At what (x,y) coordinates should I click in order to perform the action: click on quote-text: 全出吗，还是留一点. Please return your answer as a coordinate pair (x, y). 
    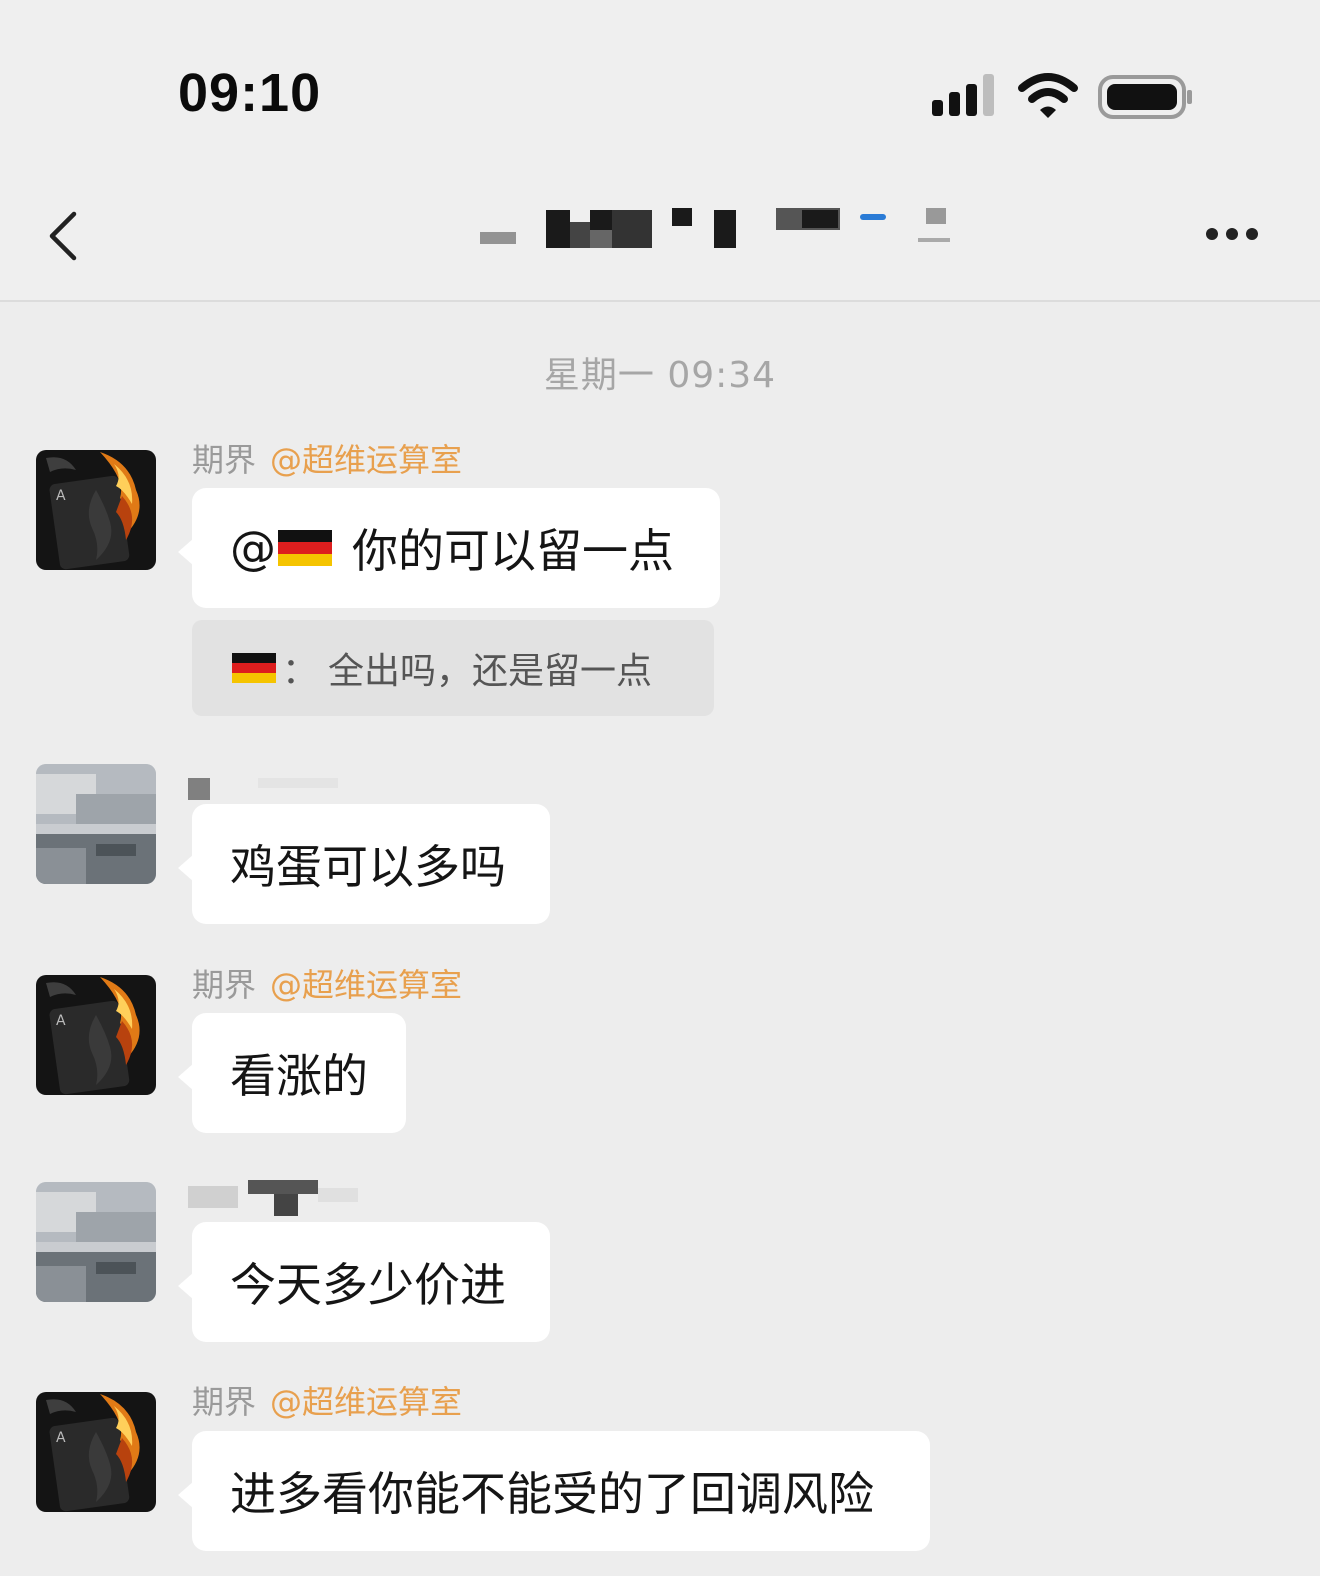
    Looking at the image, I should click on (490, 671).